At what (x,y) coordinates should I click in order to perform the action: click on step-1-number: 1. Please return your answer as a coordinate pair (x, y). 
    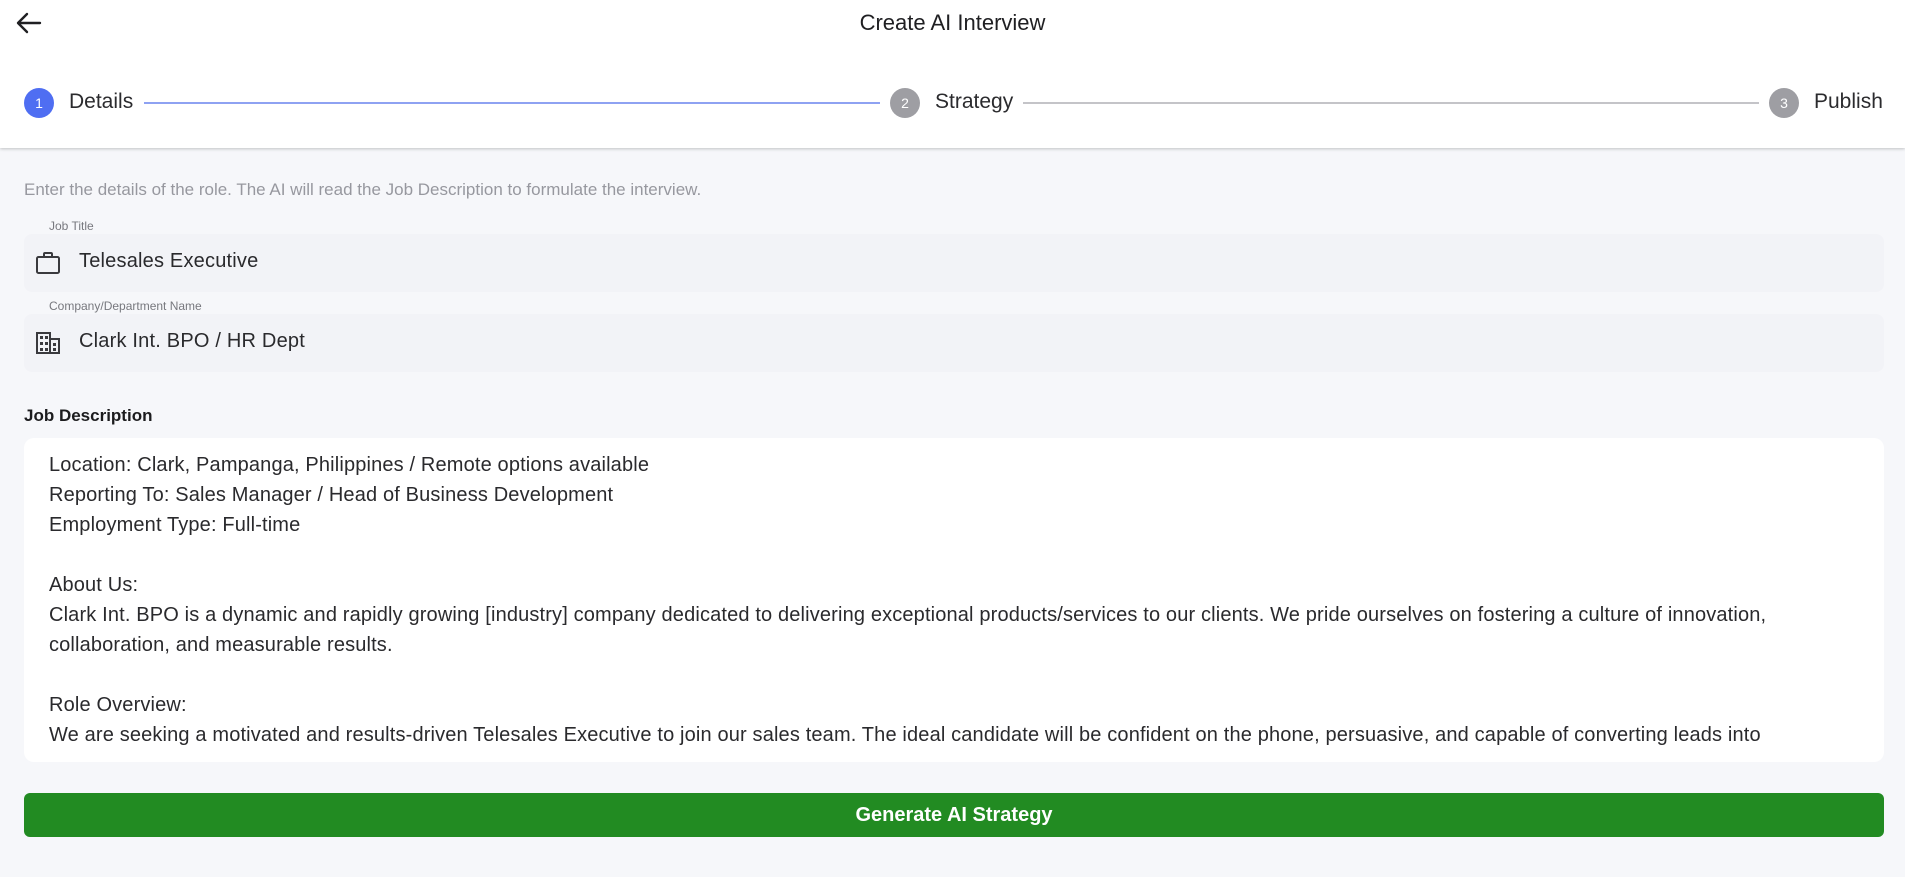
    Looking at the image, I should click on (39, 103).